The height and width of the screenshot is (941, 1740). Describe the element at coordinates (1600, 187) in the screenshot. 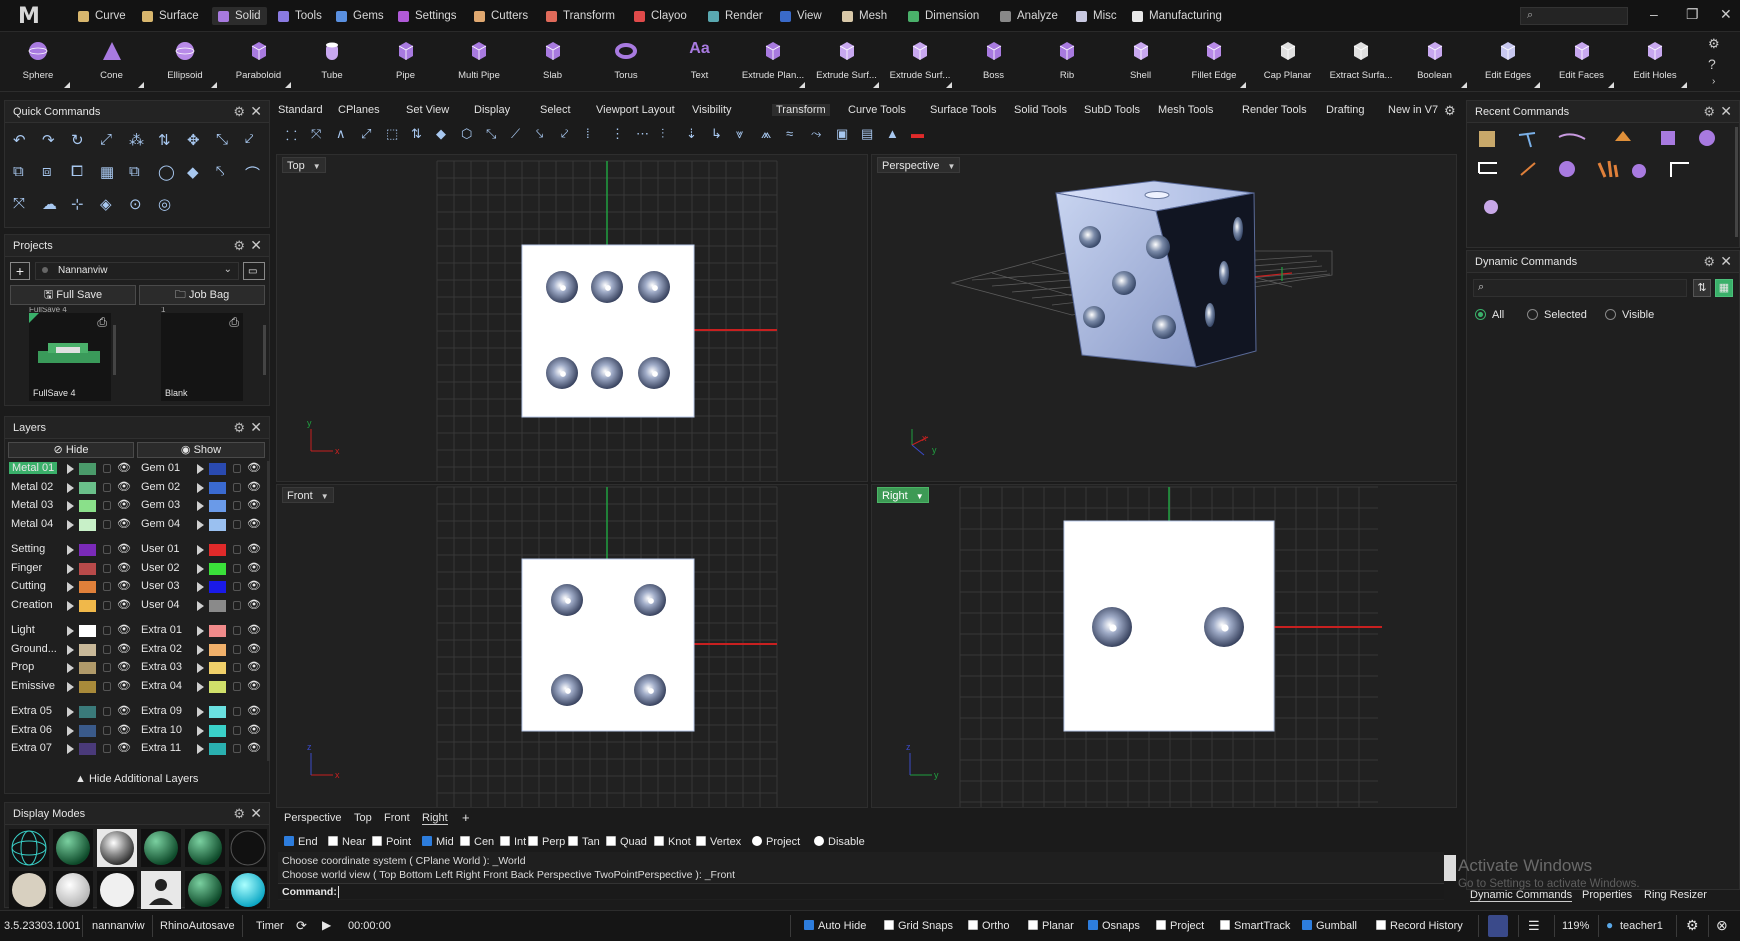

I see `recent-commands-icons` at that location.